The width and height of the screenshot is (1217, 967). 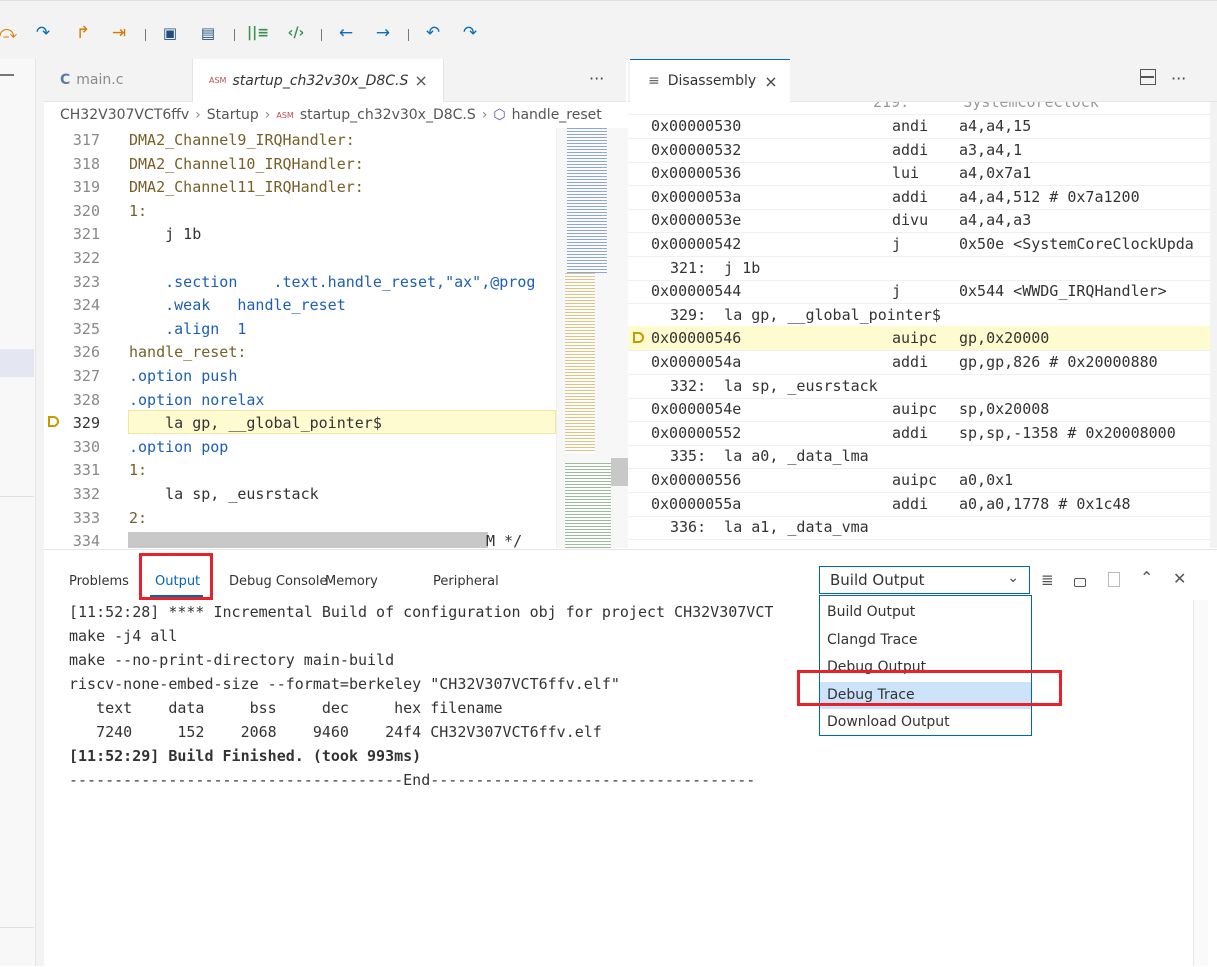 I want to click on dropdown-option: Clangd Trace, so click(x=925, y=640).